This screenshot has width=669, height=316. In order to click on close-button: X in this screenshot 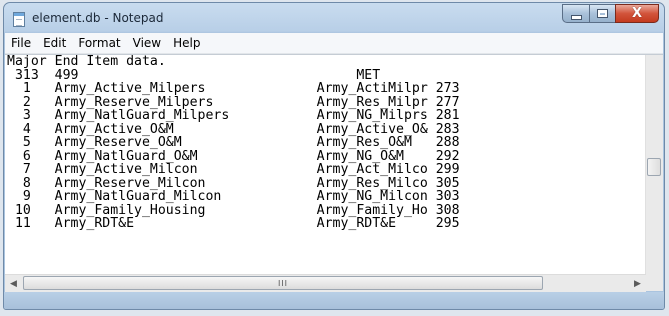, I will do `click(637, 13)`.